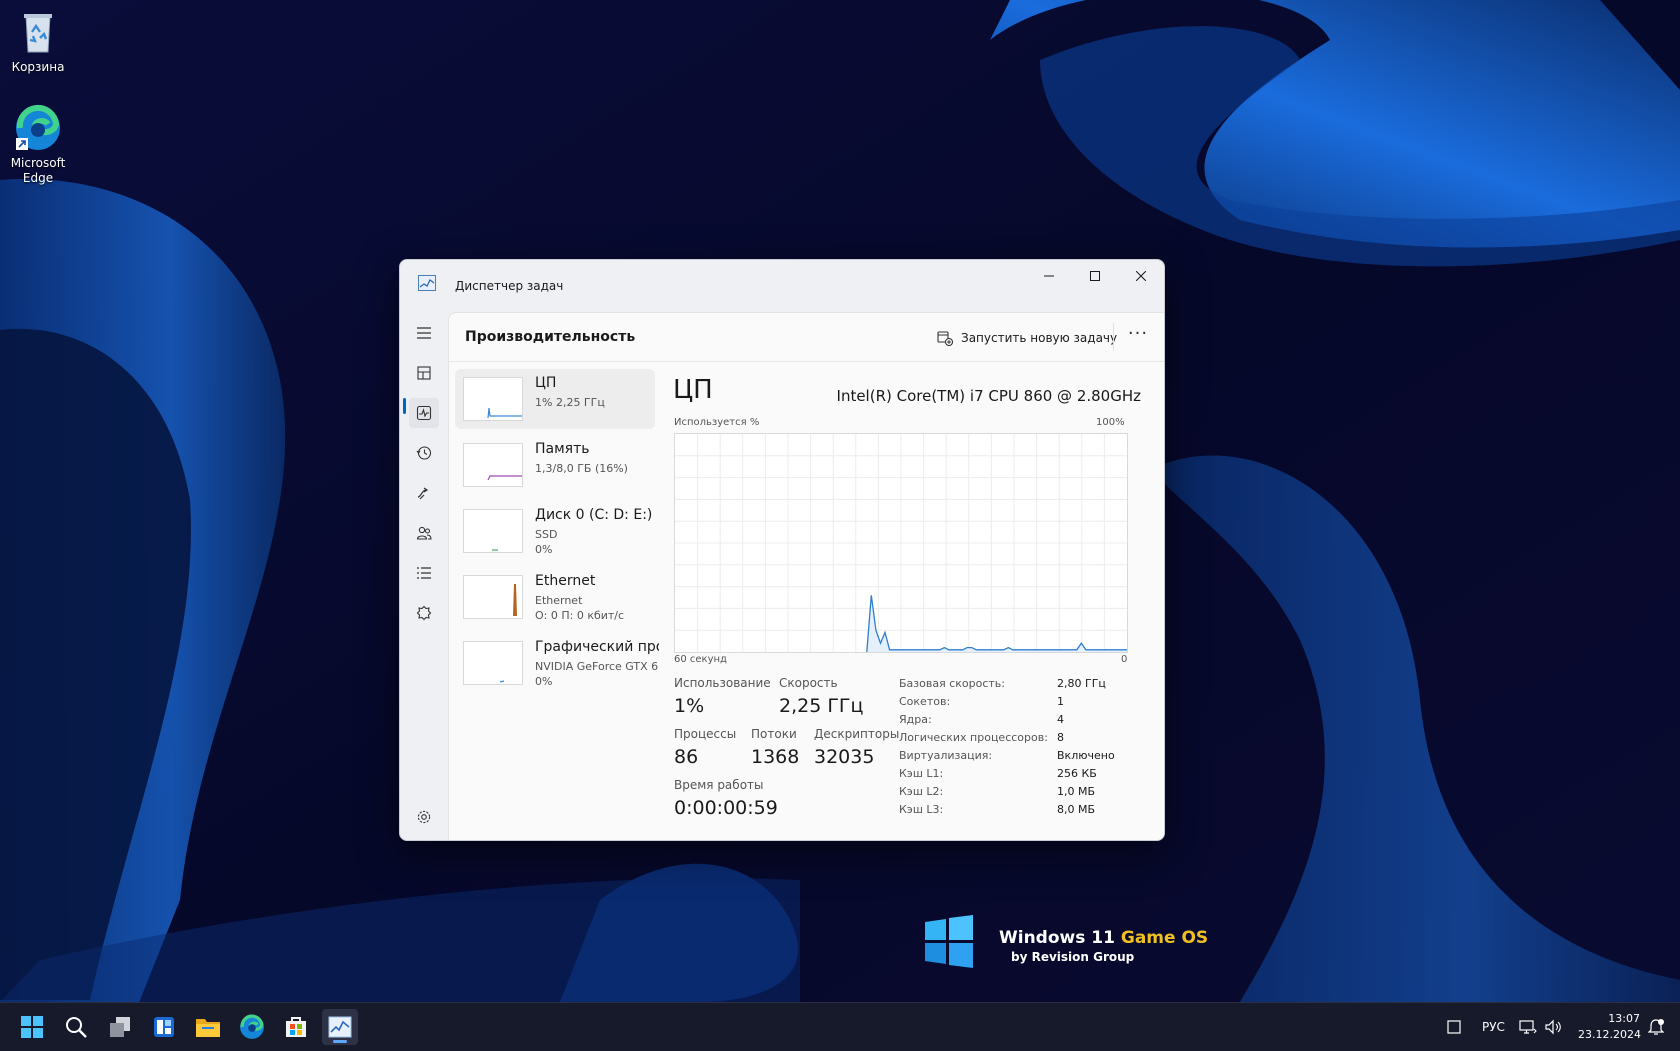 Image resolution: width=1680 pixels, height=1051 pixels. What do you see at coordinates (424, 613) in the screenshot?
I see `nav-services` at bounding box center [424, 613].